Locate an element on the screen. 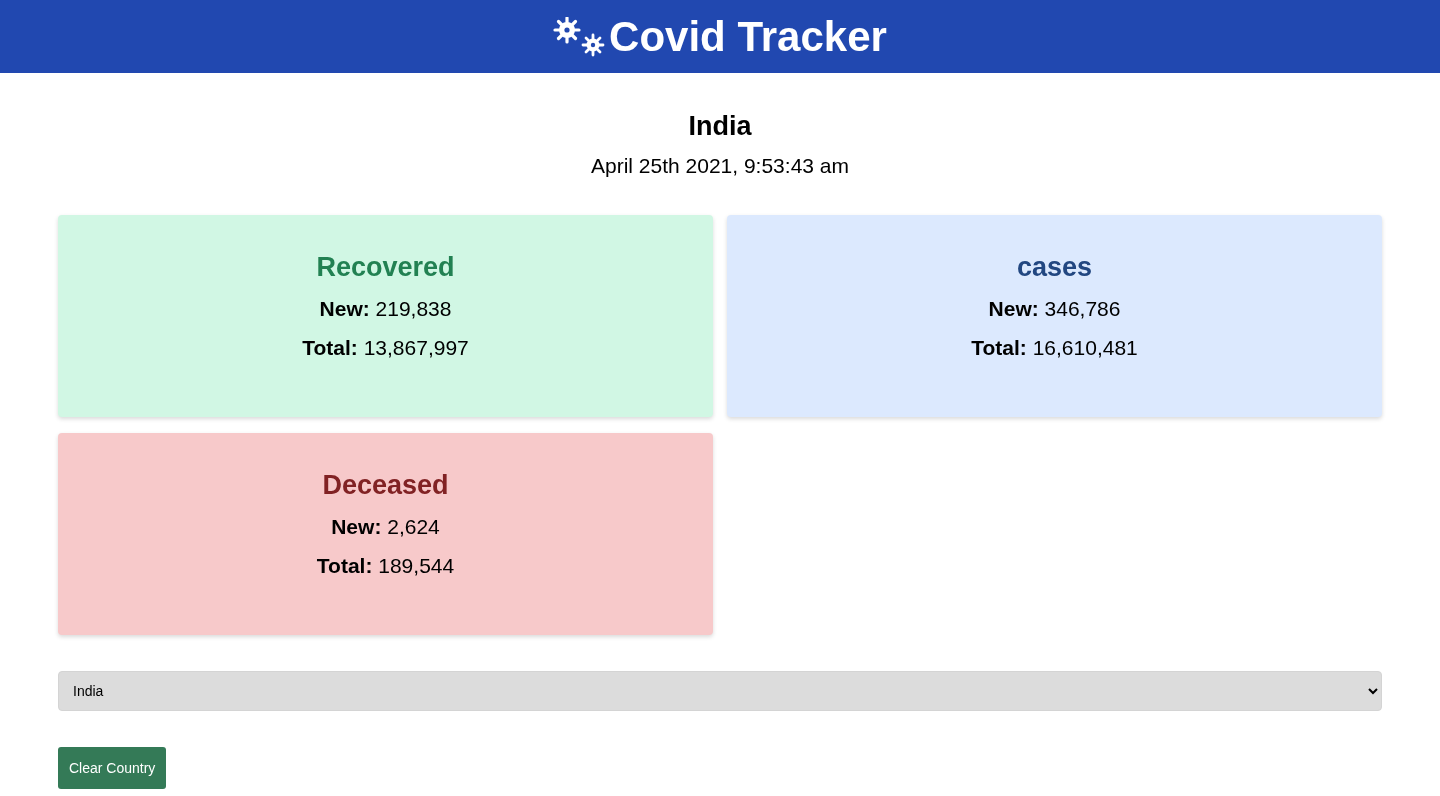  updated-timestamp: April 25th 2021, 9:53:43 am is located at coordinates (720, 166).